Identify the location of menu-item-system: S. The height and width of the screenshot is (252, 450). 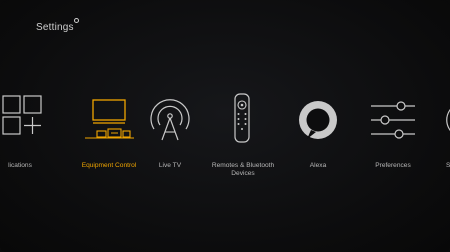
(437, 142).